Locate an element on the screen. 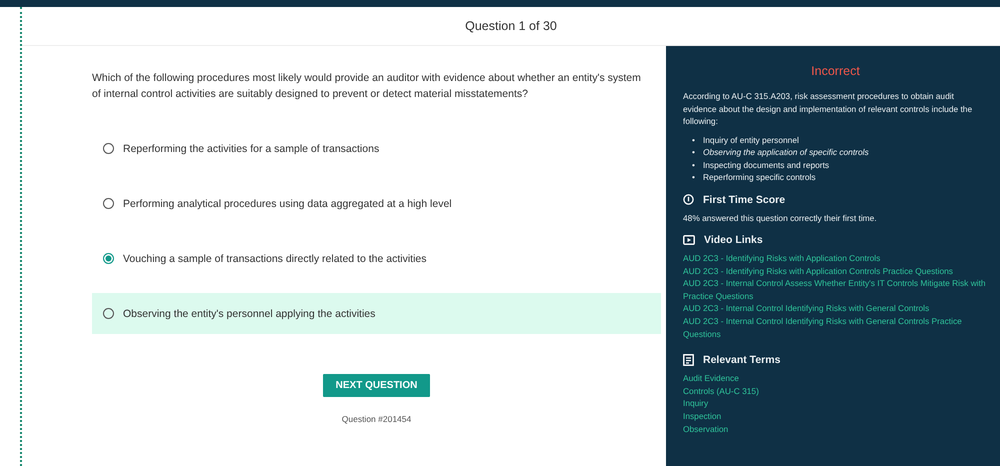  bullet-item: Inspecting documents and reports is located at coordinates (766, 164).